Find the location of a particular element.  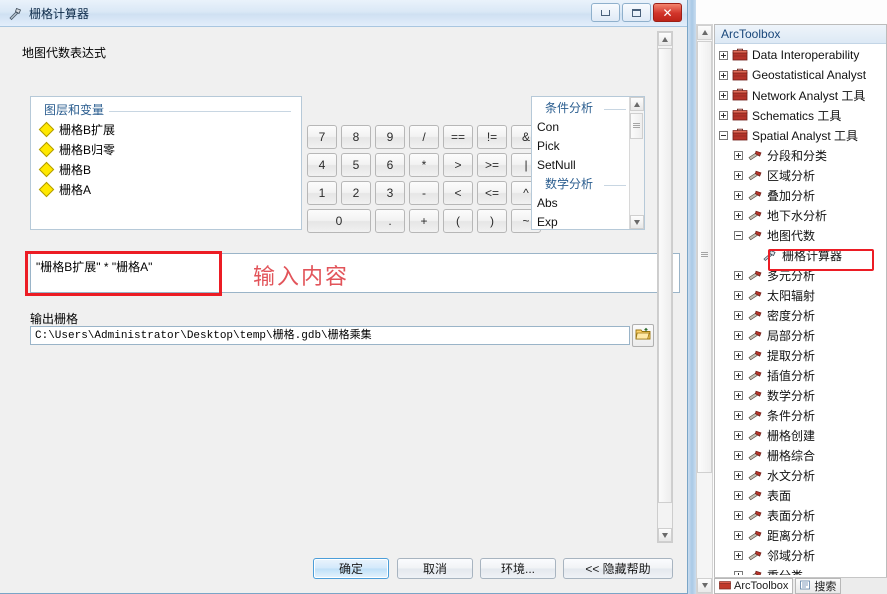

tool-item-abs: Abs is located at coordinates (580, 203).